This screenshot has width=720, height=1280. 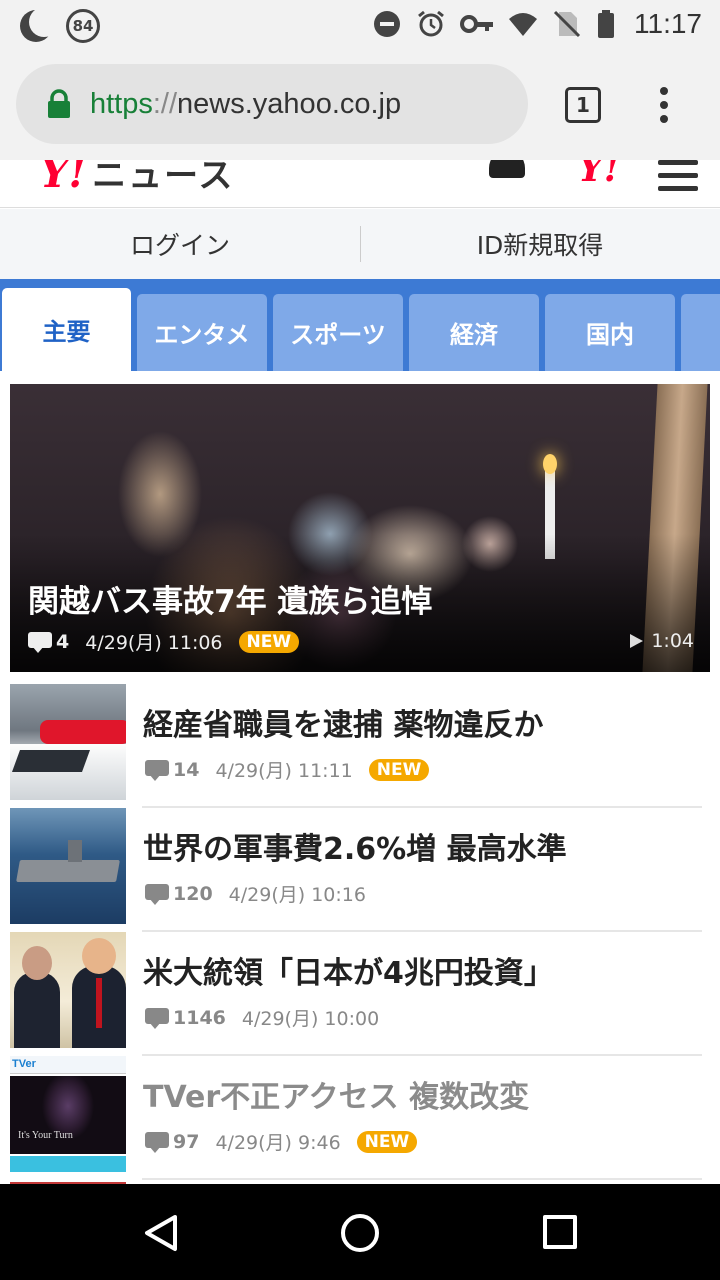 I want to click on home-icon, so click(x=360, y=1233).